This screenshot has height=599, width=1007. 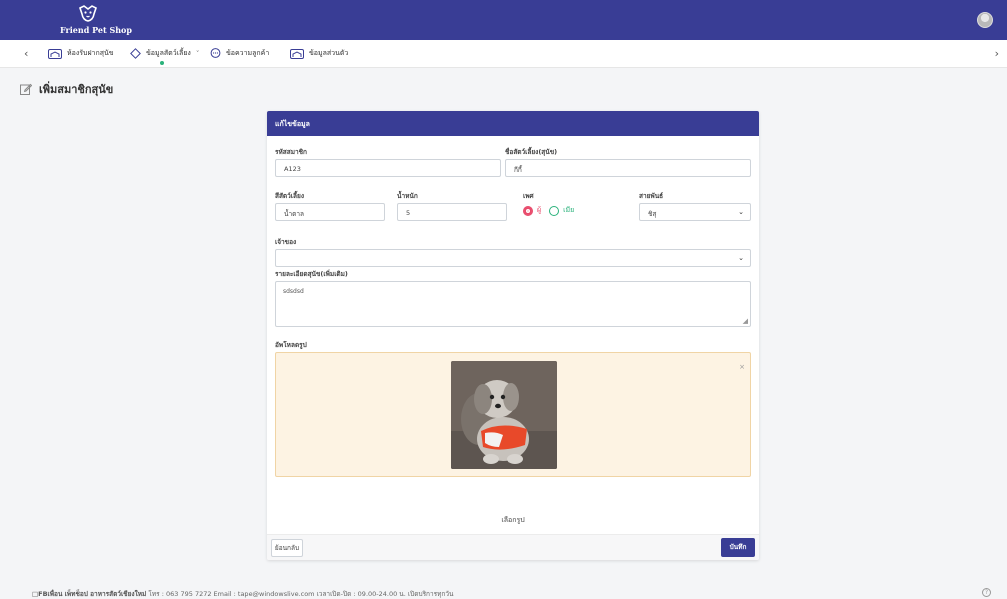 What do you see at coordinates (287, 548) in the screenshot?
I see `back-button: ย้อนกลับ` at bounding box center [287, 548].